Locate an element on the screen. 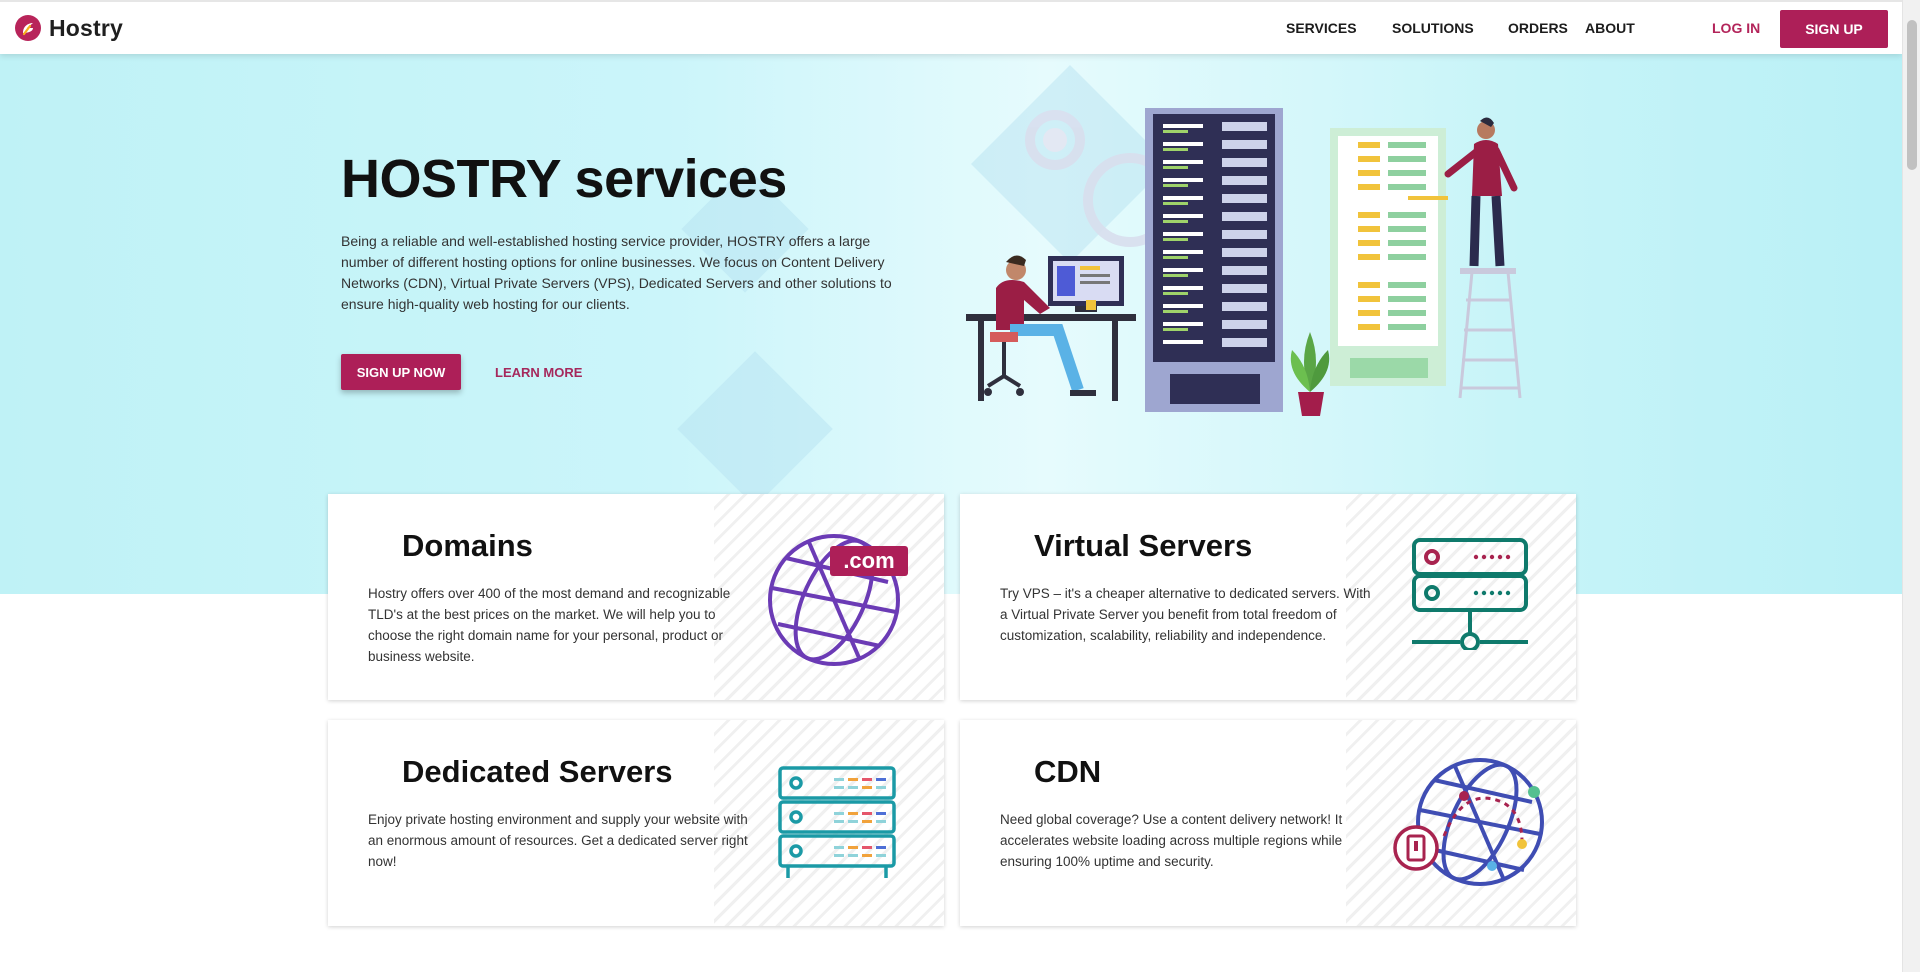 Image resolution: width=1920 pixels, height=972 pixels. card-title: CDN is located at coordinates (1068, 771).